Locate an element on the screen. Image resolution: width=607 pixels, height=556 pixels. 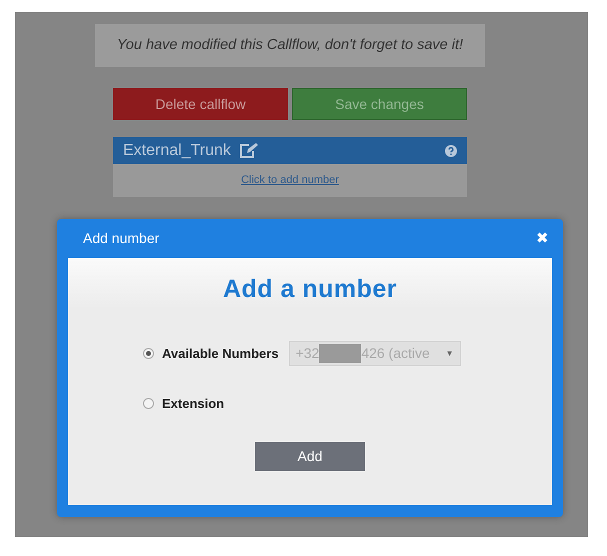
save-button: Save changes is located at coordinates (379, 104).